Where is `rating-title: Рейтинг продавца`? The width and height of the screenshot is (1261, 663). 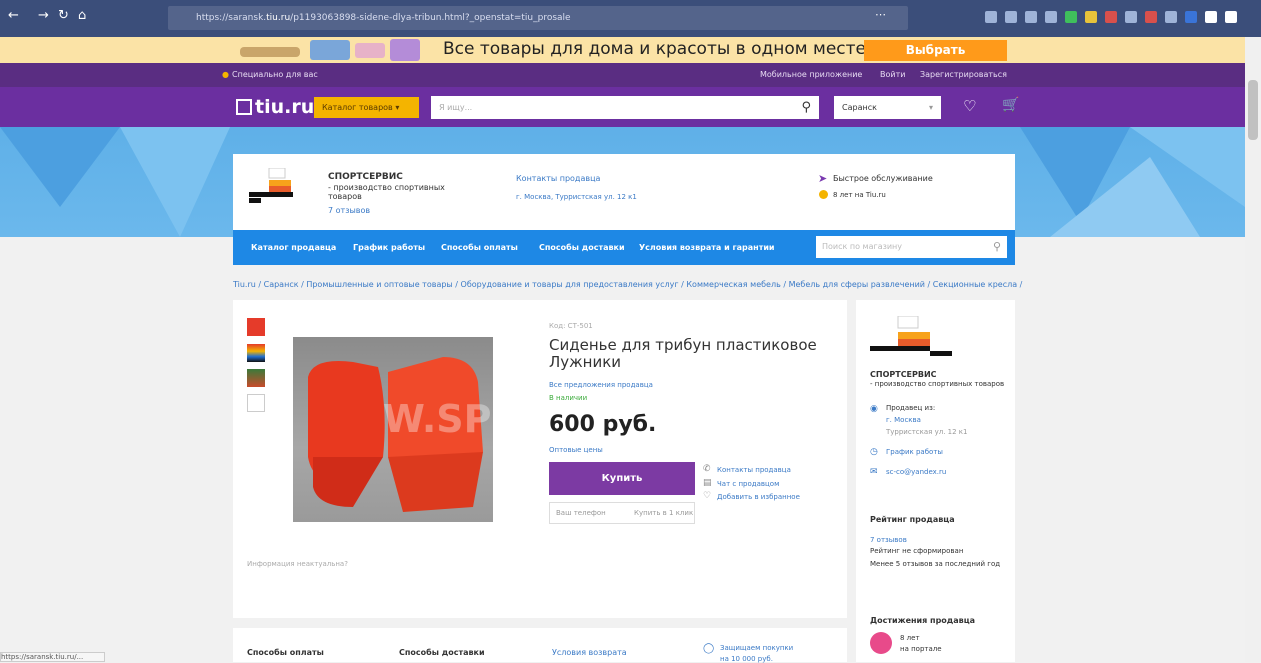 rating-title: Рейтинг продавца is located at coordinates (912, 519).